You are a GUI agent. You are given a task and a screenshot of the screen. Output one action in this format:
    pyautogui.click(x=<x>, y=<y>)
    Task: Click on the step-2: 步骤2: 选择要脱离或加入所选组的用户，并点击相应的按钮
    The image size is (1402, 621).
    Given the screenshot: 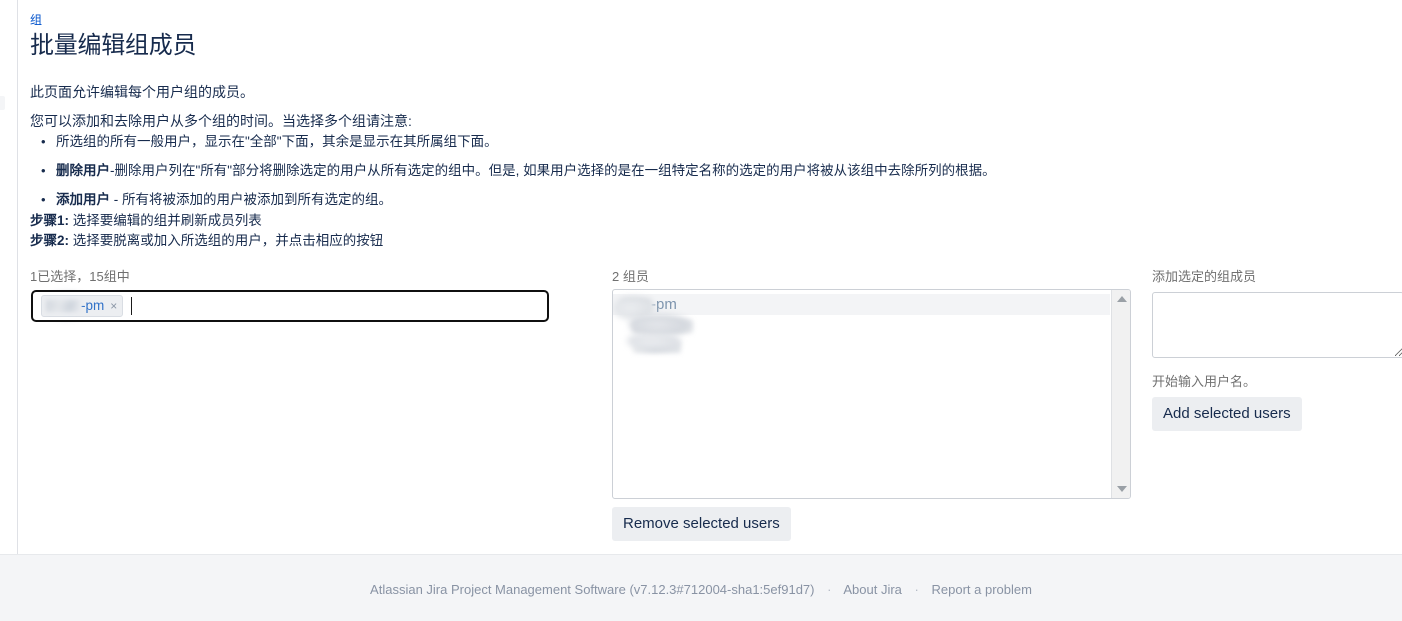 What is the action you would take?
    pyautogui.click(x=206, y=241)
    